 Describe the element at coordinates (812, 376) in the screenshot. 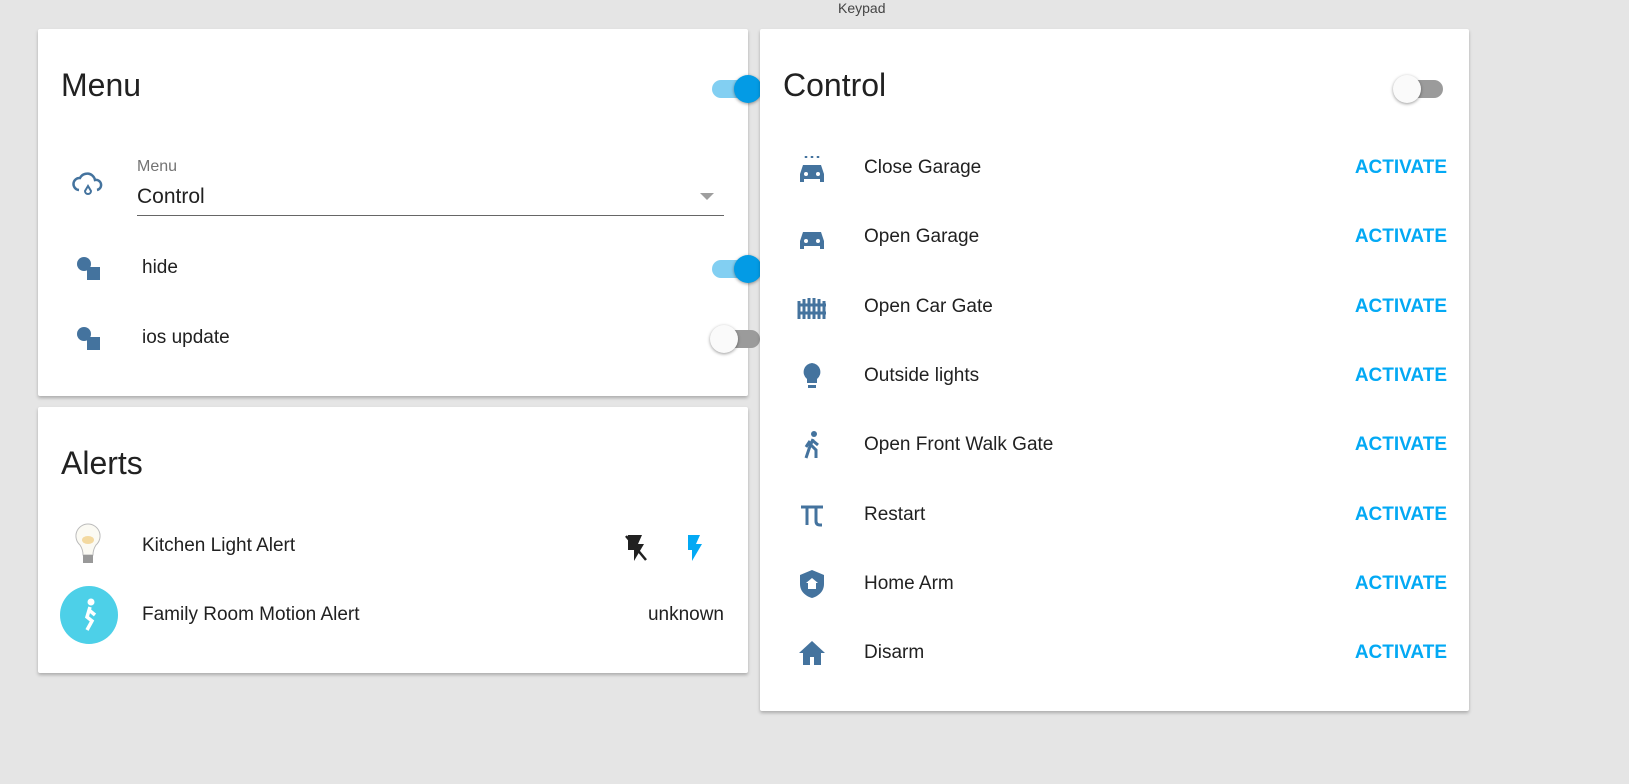

I see `lightbulb-icon` at that location.